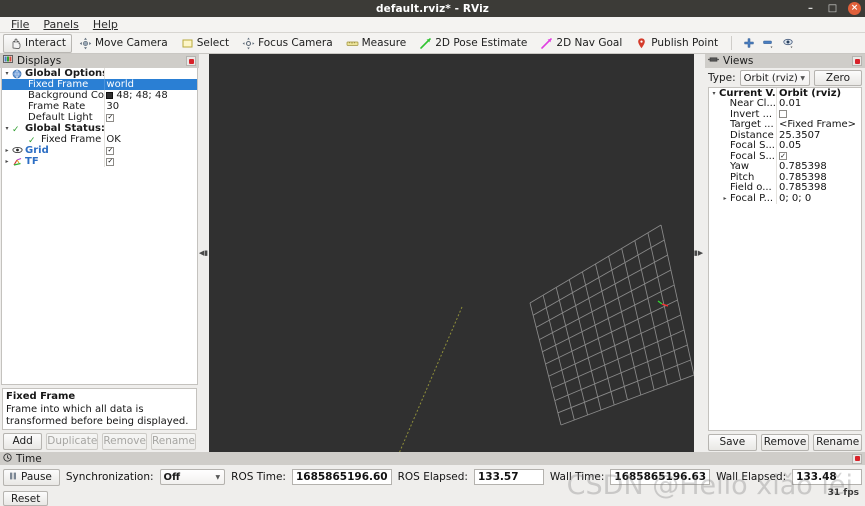 The height and width of the screenshot is (506, 865). I want to click on tool-measure: Measure, so click(376, 43).